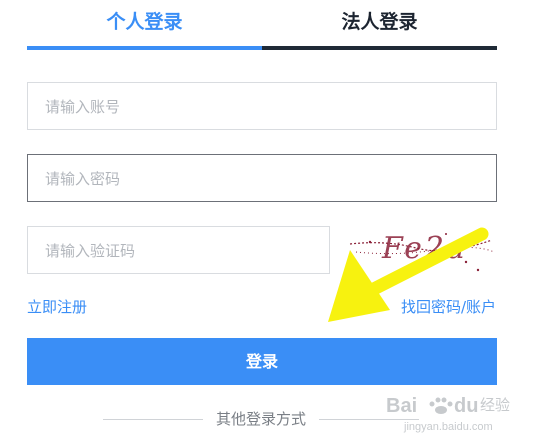 This screenshot has height=443, width=536. I want to click on tab-legal-login: 法人登录, so click(379, 25).